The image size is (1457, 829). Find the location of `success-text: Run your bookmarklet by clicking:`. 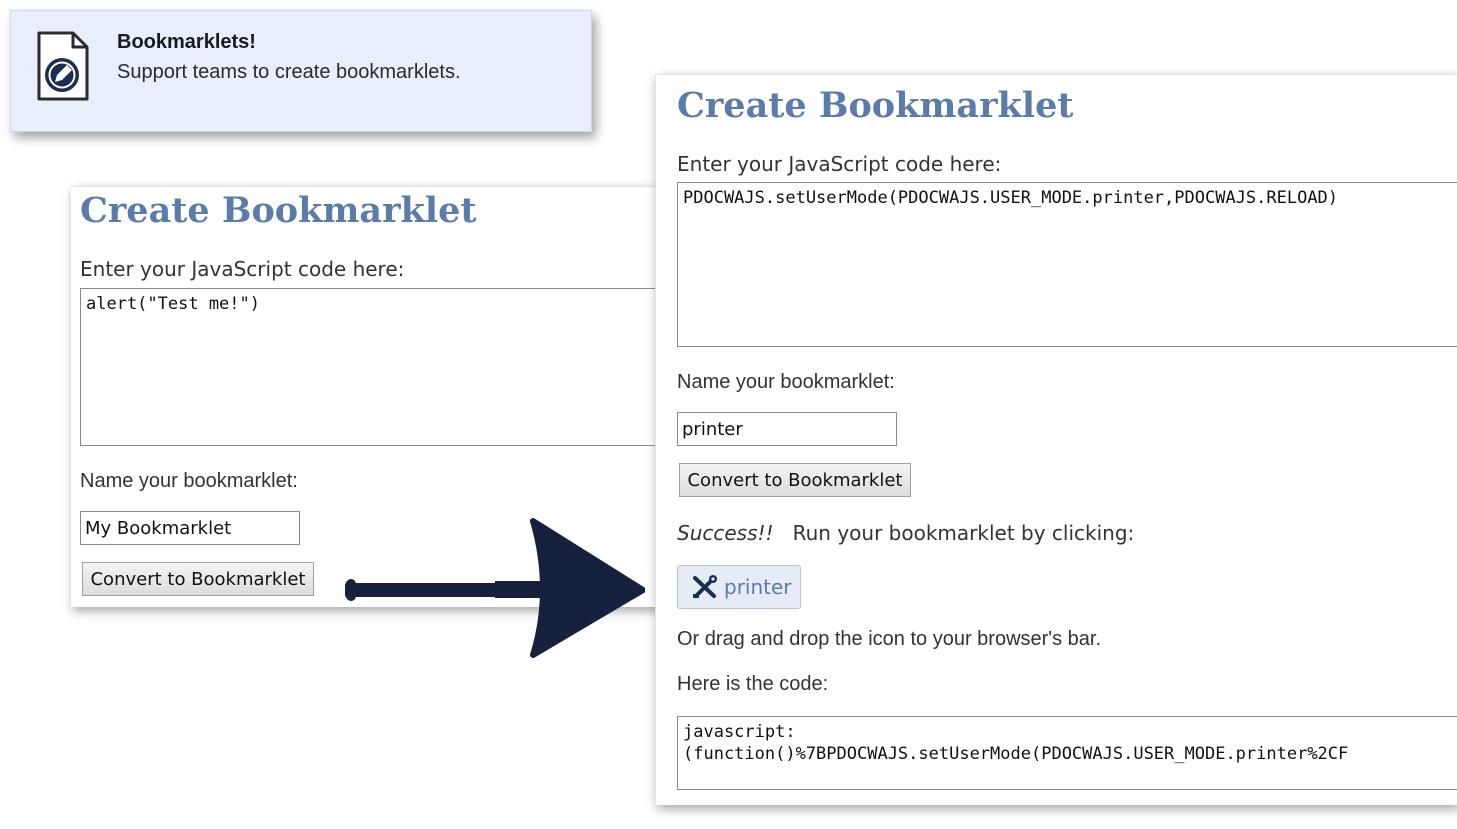

success-text: Run your bookmarklet by clicking: is located at coordinates (963, 533).